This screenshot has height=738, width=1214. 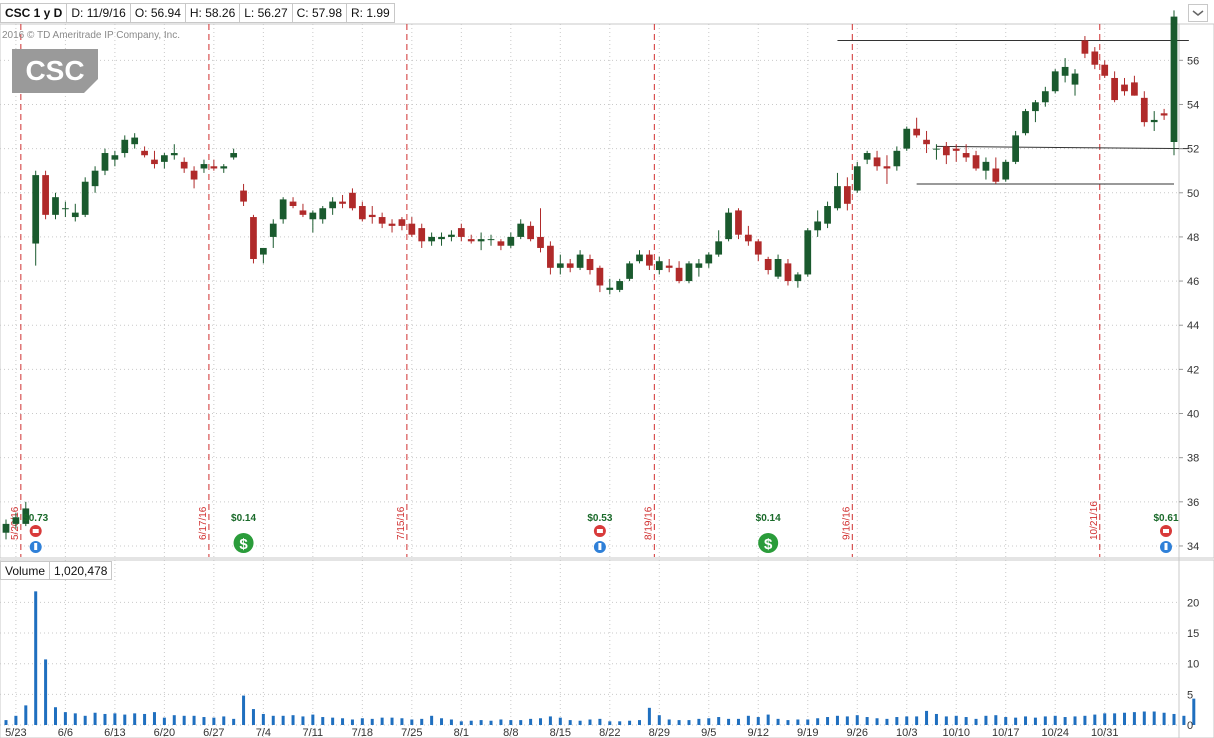 I want to click on date-tick-label: 9/12, so click(x=758, y=732).